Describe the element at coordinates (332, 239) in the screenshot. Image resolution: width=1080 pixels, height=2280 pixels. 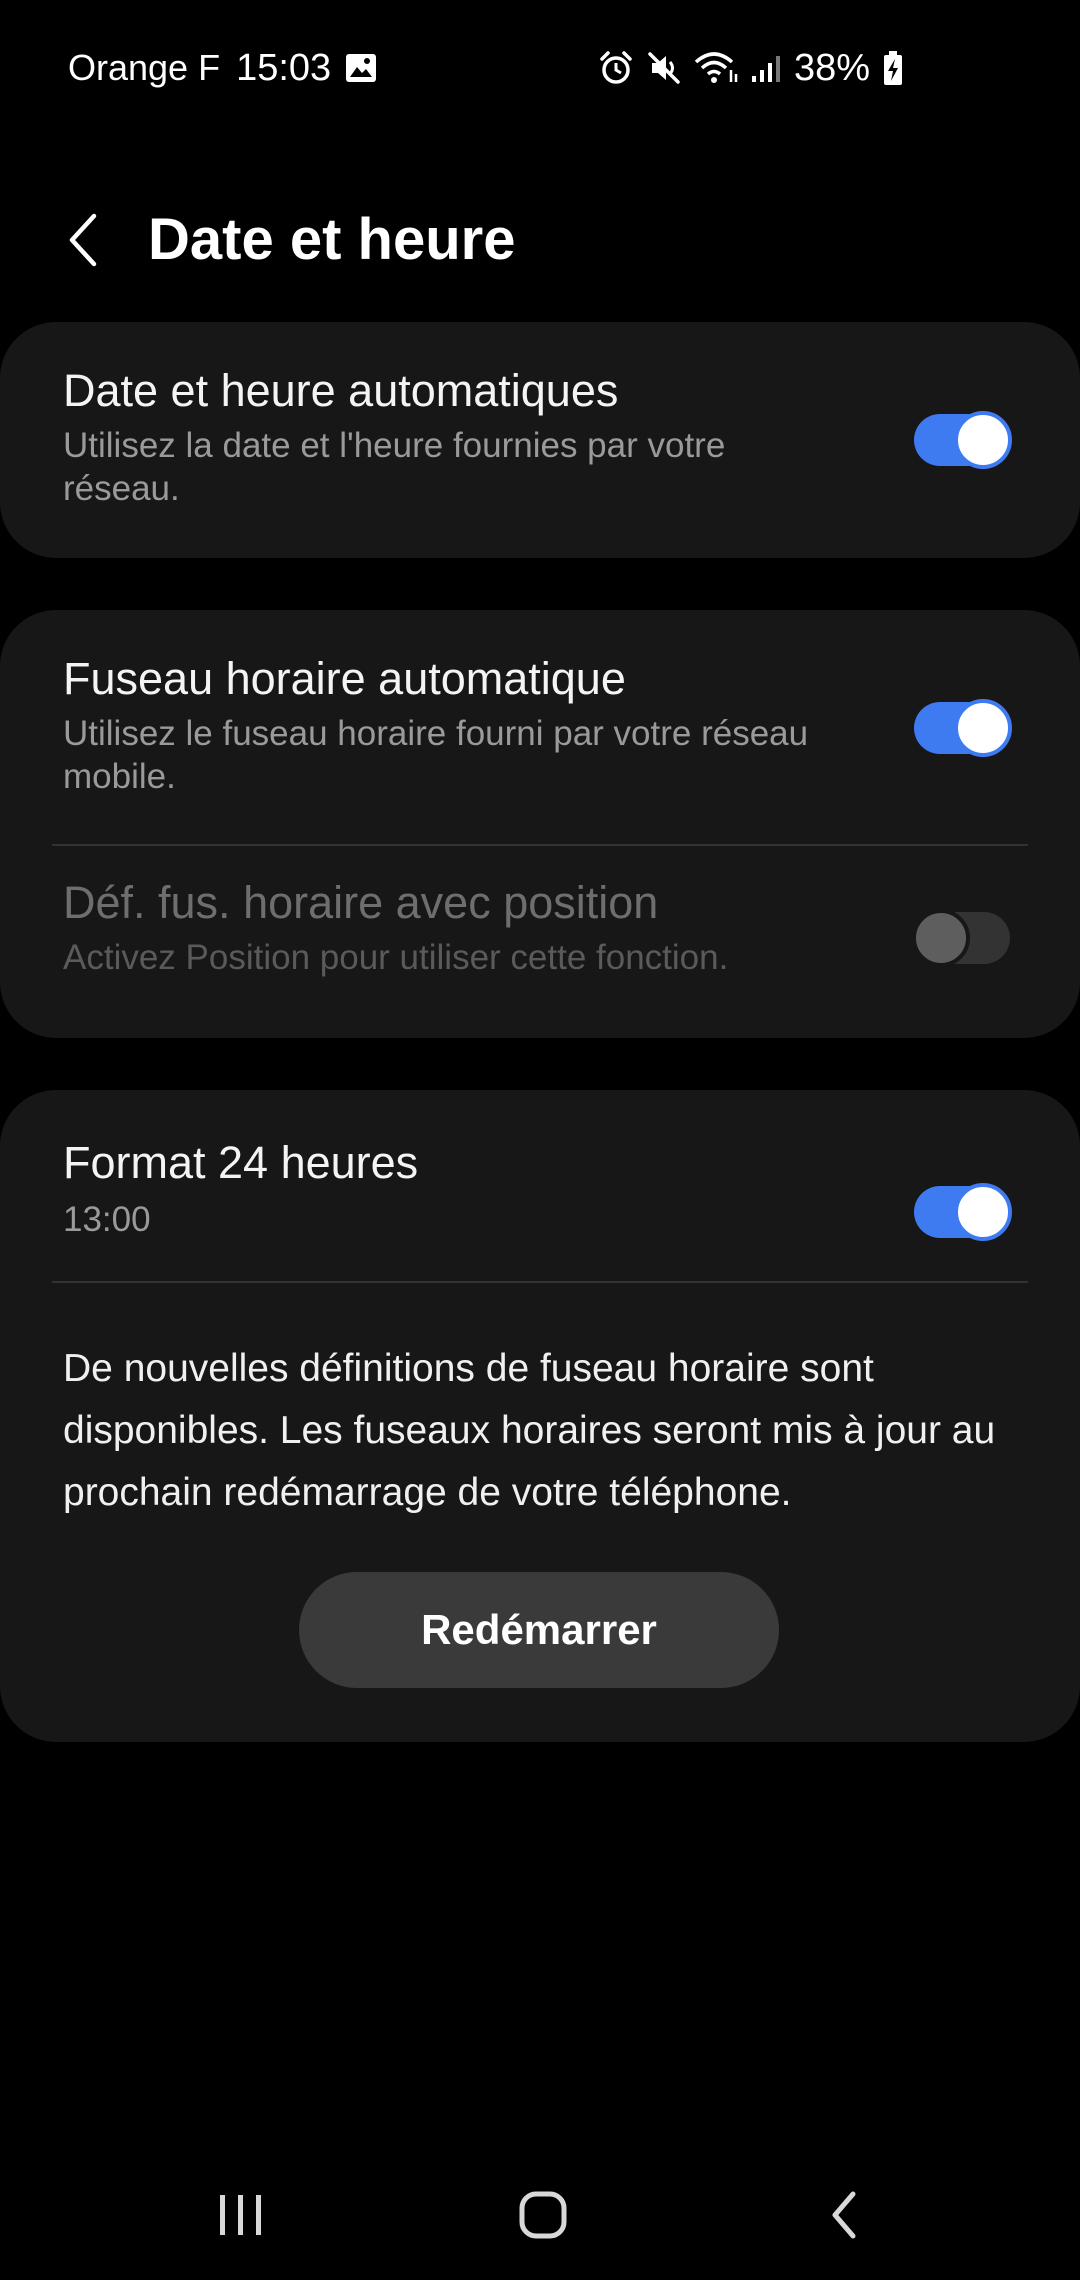
I see `page-title: Date et heure` at that location.